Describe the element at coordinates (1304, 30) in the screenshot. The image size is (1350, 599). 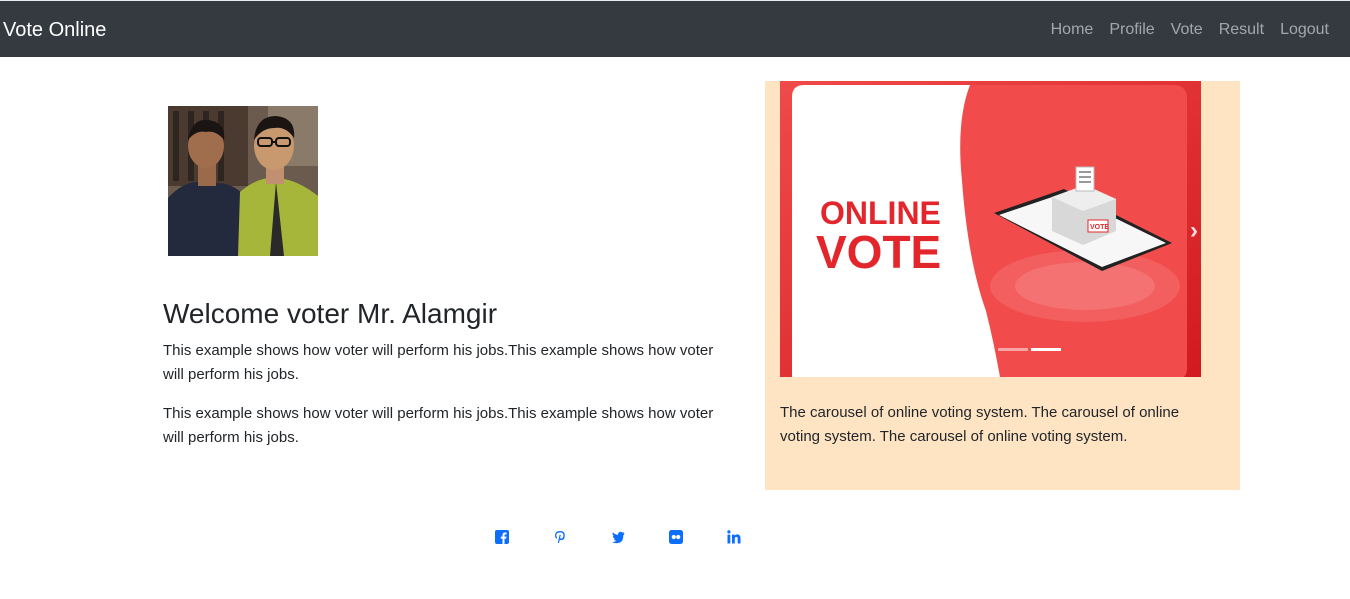
I see `nav-logout-link: Logout` at that location.